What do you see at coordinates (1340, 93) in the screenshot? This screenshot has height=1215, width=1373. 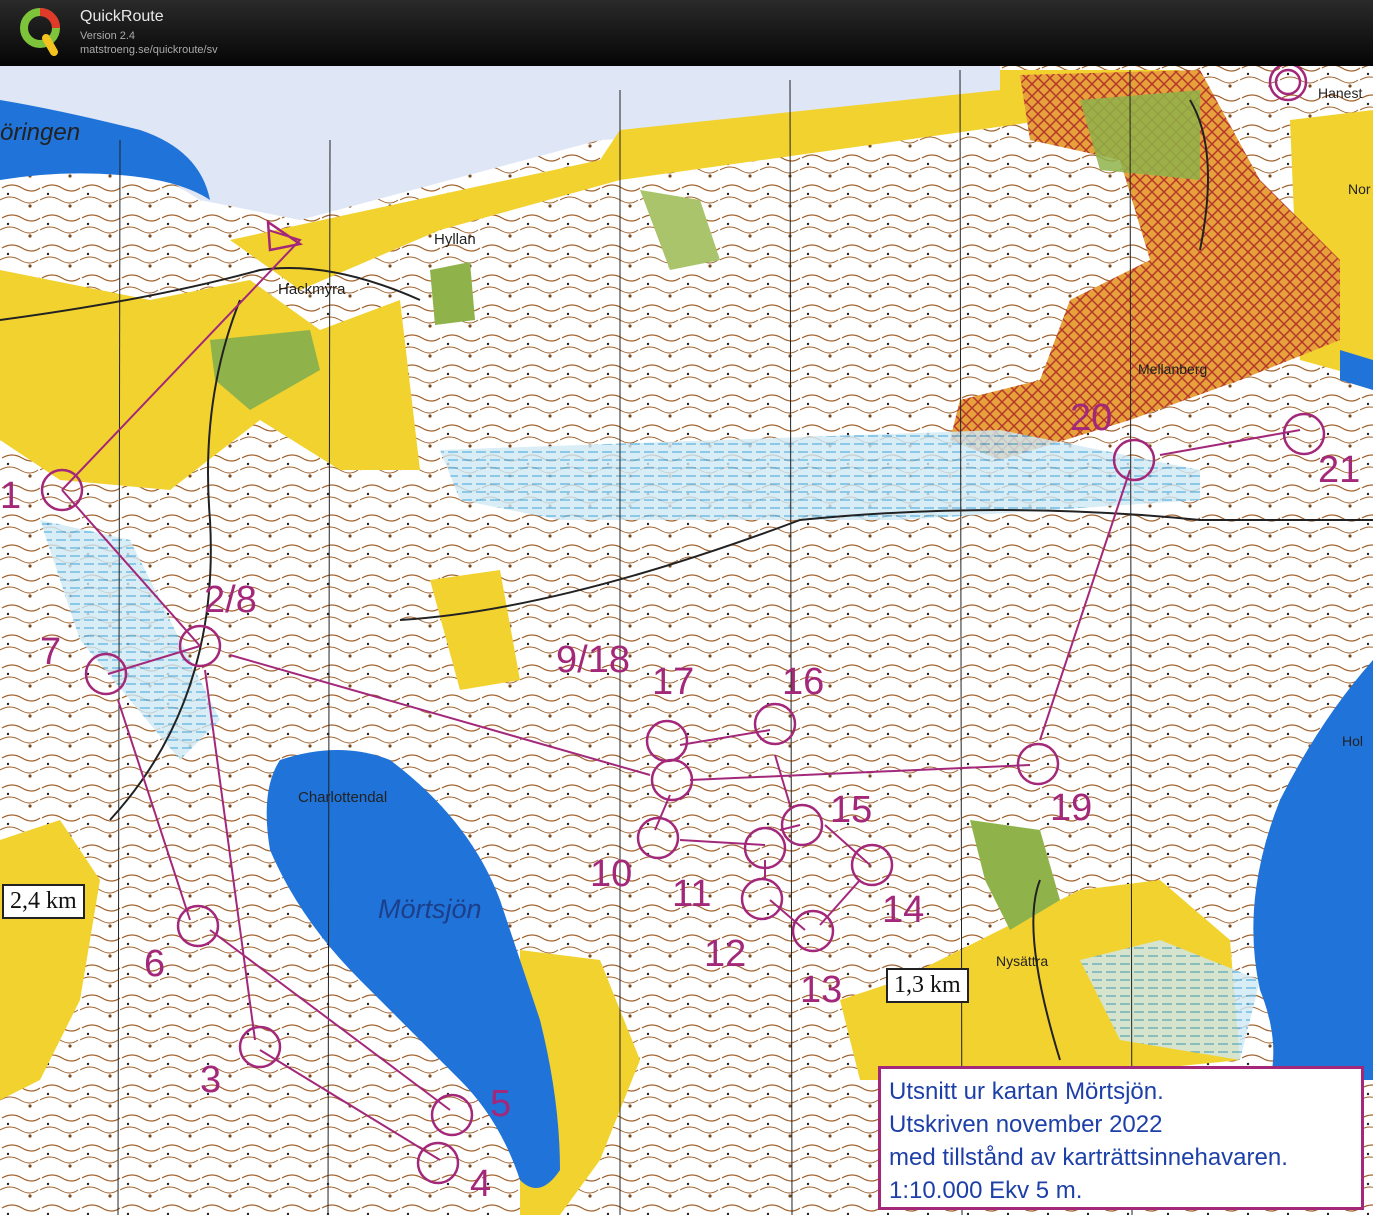 I see `label-hanest: Hanest` at bounding box center [1340, 93].